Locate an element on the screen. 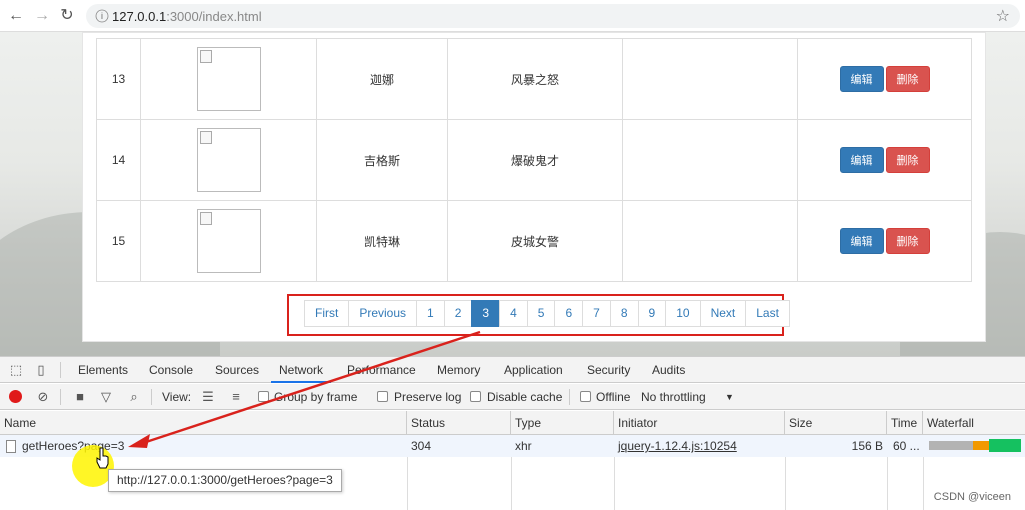 This screenshot has height=510, width=1025. throttling-select: No throttling is located at coordinates (673, 397).